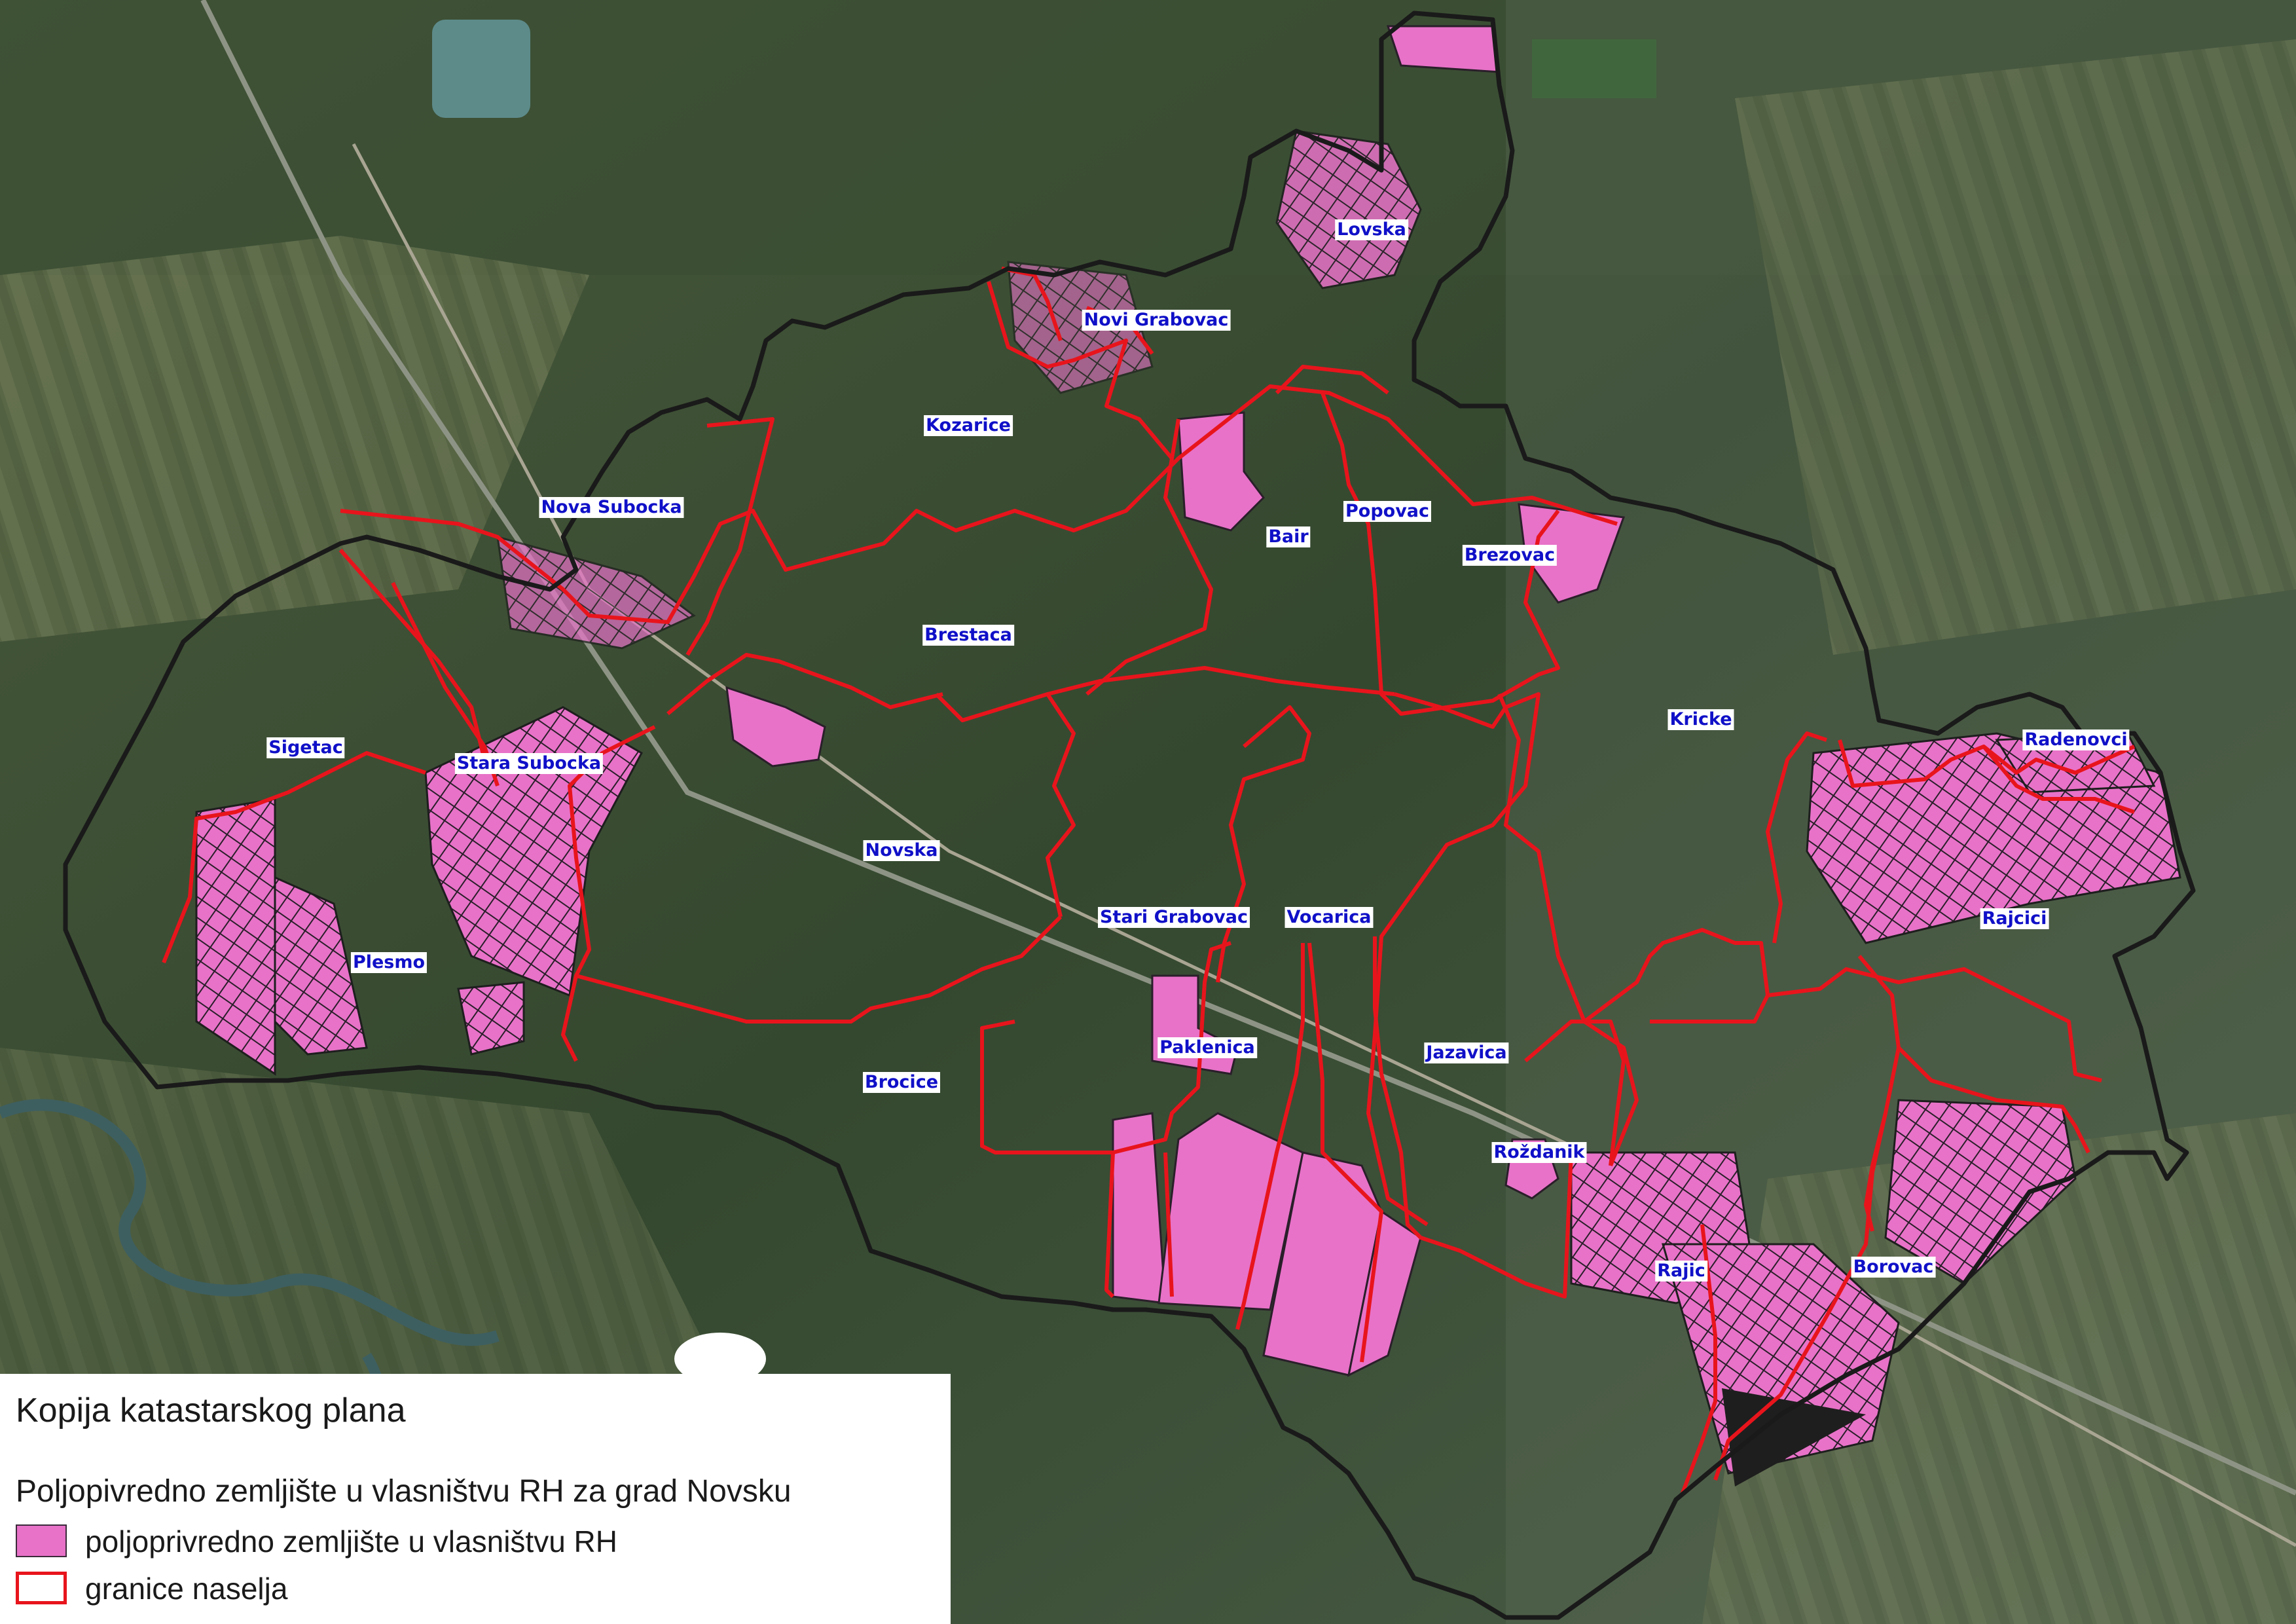  Describe the element at coordinates (1371, 229) in the screenshot. I see `place-label-lovska: Lovska` at that location.